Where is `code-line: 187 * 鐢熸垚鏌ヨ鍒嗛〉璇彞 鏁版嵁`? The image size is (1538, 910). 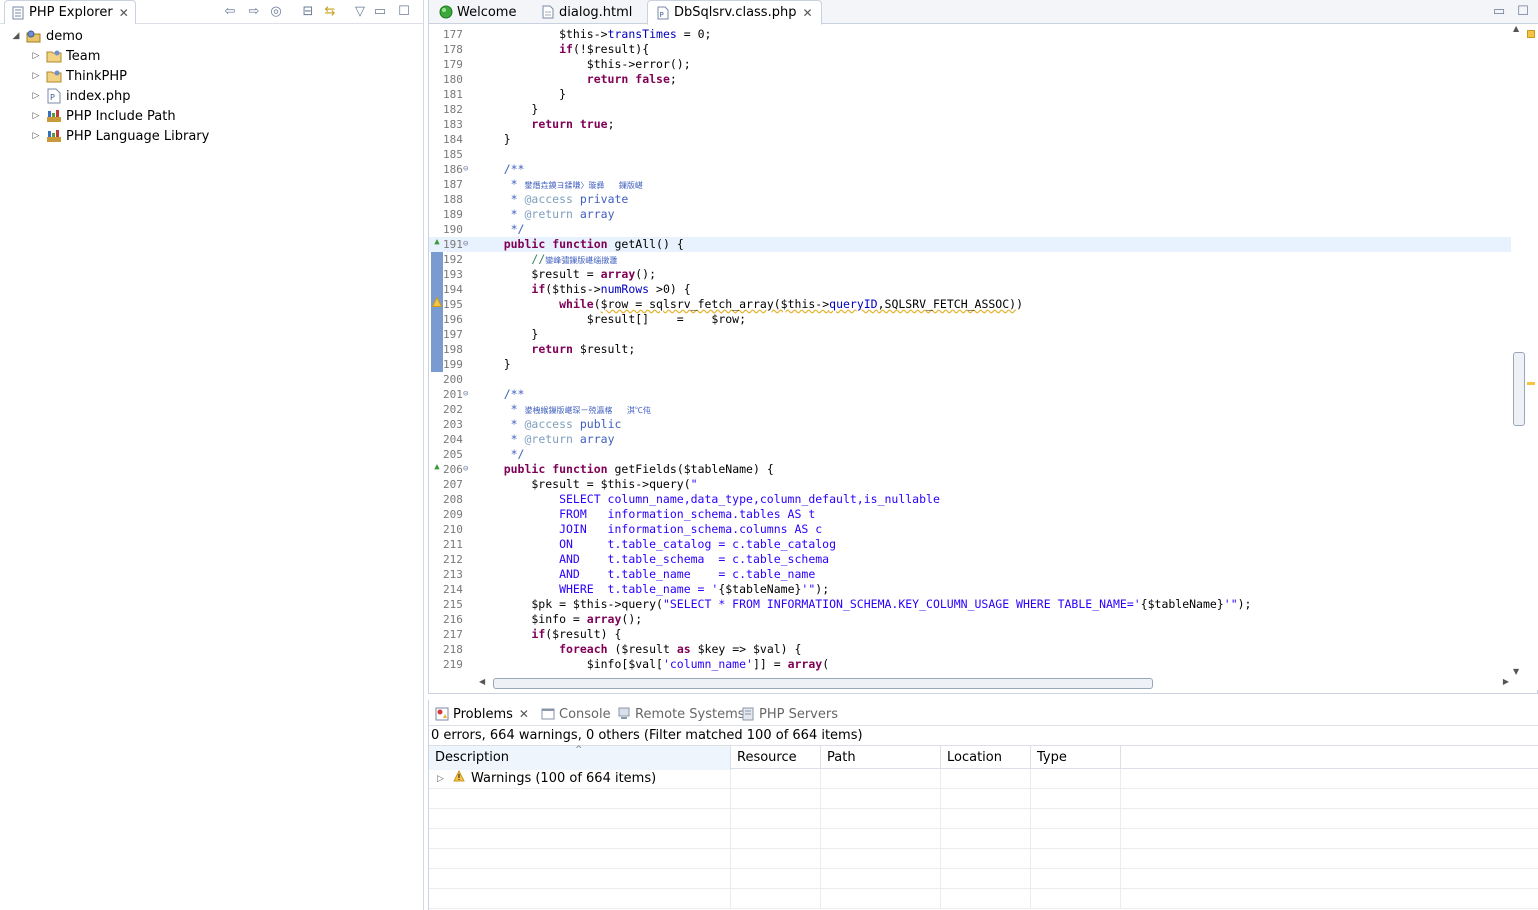 code-line: 187 * 鐢熸垚鏌ヨ鍒嗛〉璇彞 鏁版嵁 is located at coordinates (970, 184).